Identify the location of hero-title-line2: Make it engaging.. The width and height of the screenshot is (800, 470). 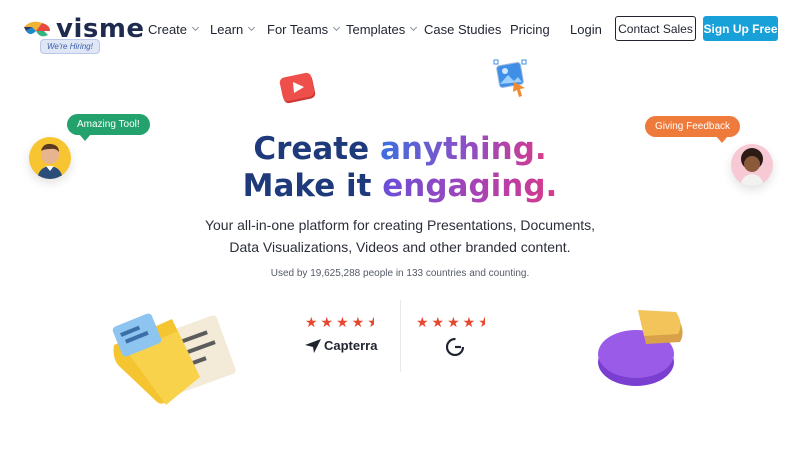
(400, 186).